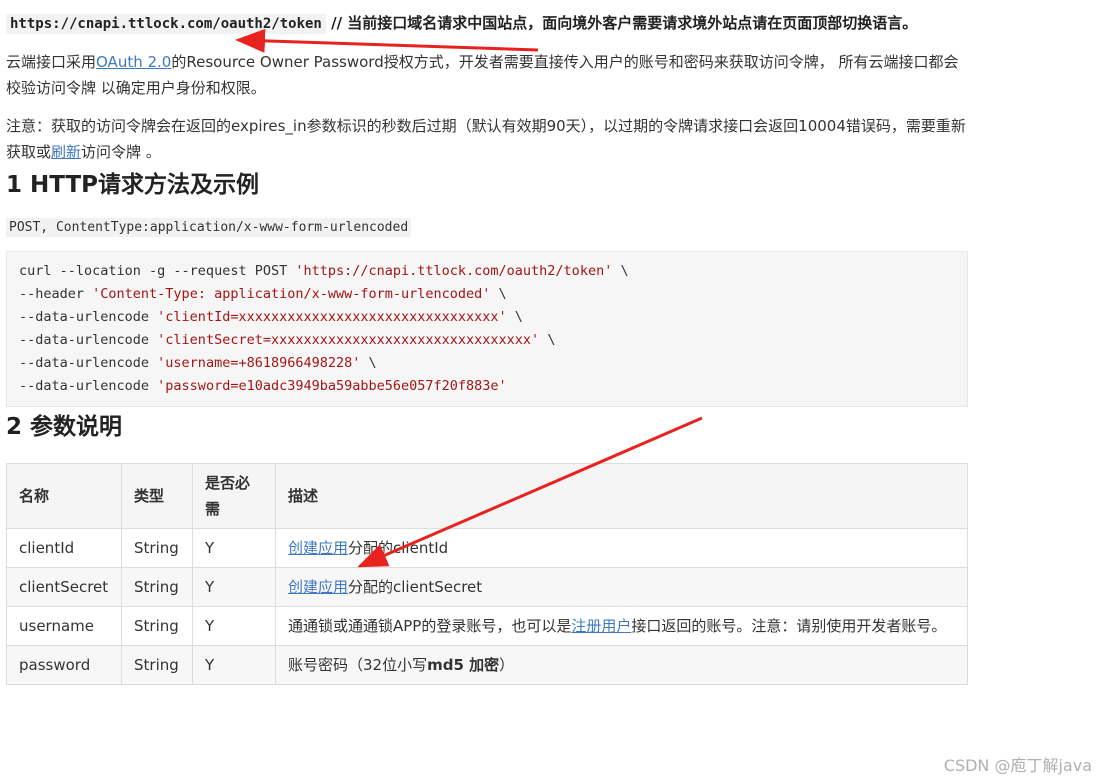 The image size is (1098, 782). I want to click on table-row: password String Y 账号密码（32位小写md5 加密）, so click(487, 665).